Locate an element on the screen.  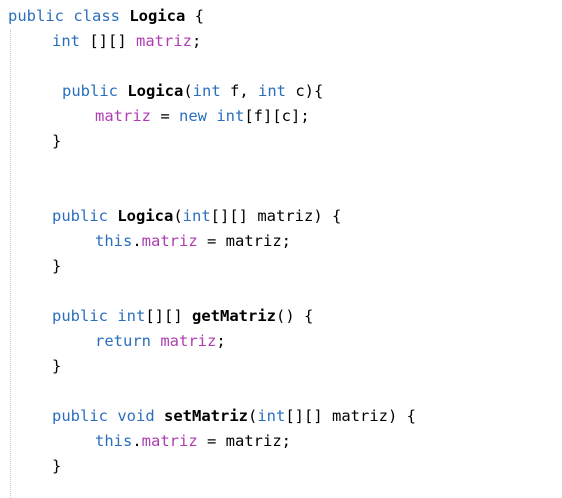
code-token: { is located at coordinates (194, 16).